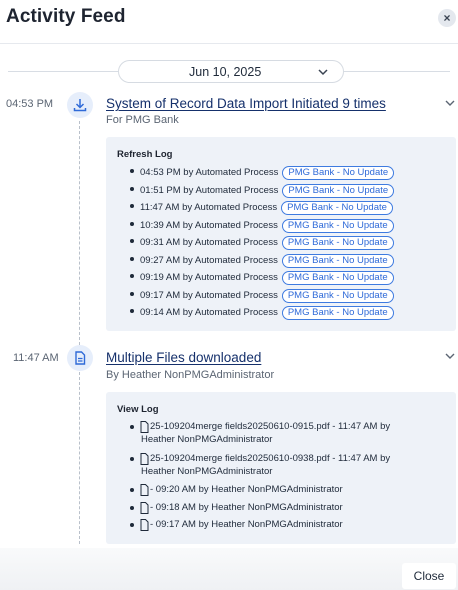 This screenshot has width=458, height=590. Describe the element at coordinates (229, 20) in the screenshot. I see `dialog-header: Activity Feed ×` at that location.